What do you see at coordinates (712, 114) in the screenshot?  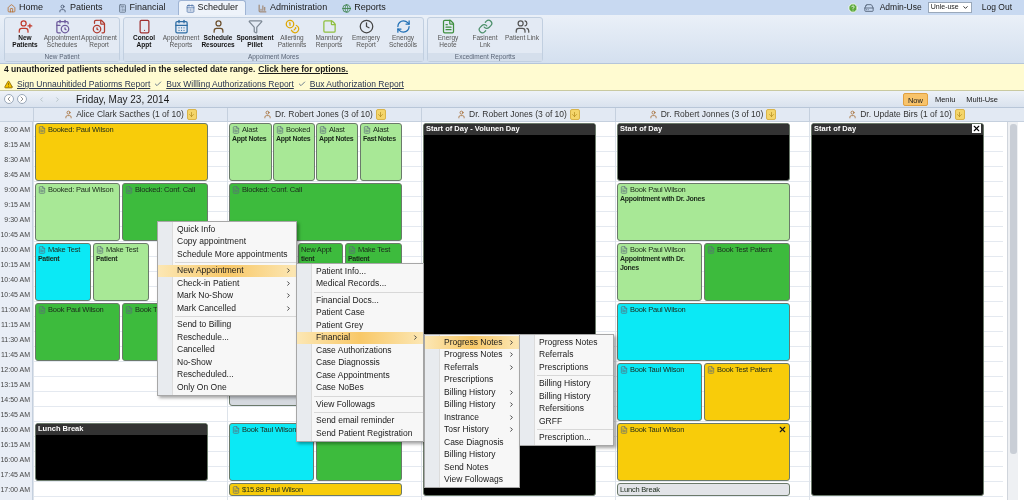 I see `column-header: Dr. Robert Jonnes (3 of 10)` at bounding box center [712, 114].